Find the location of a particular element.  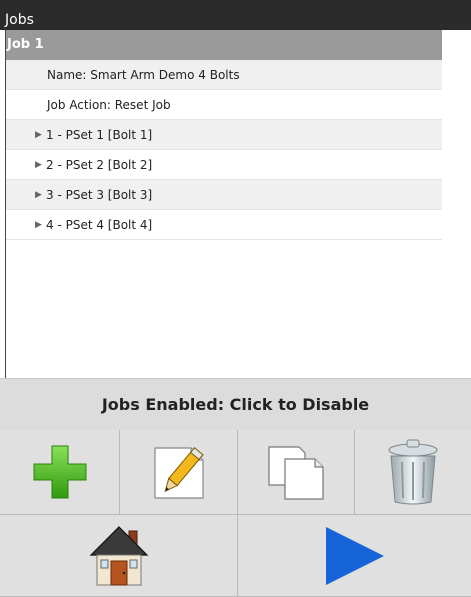

pset-row-4: ▶ 4 - PSet 4 [Bolt 4] is located at coordinates (224, 225).